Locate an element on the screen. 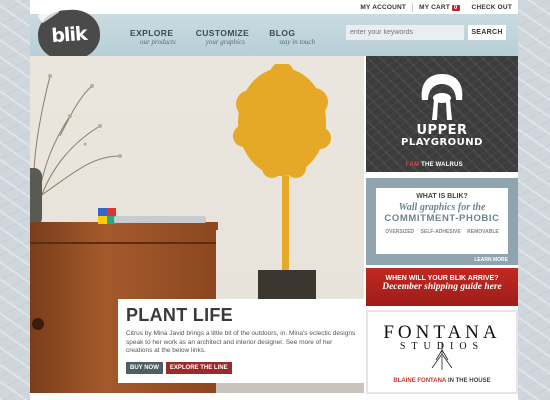 The image size is (550, 400). what-is-blik-tagline2: COMMITMENT-PHOBIC is located at coordinates (442, 218).